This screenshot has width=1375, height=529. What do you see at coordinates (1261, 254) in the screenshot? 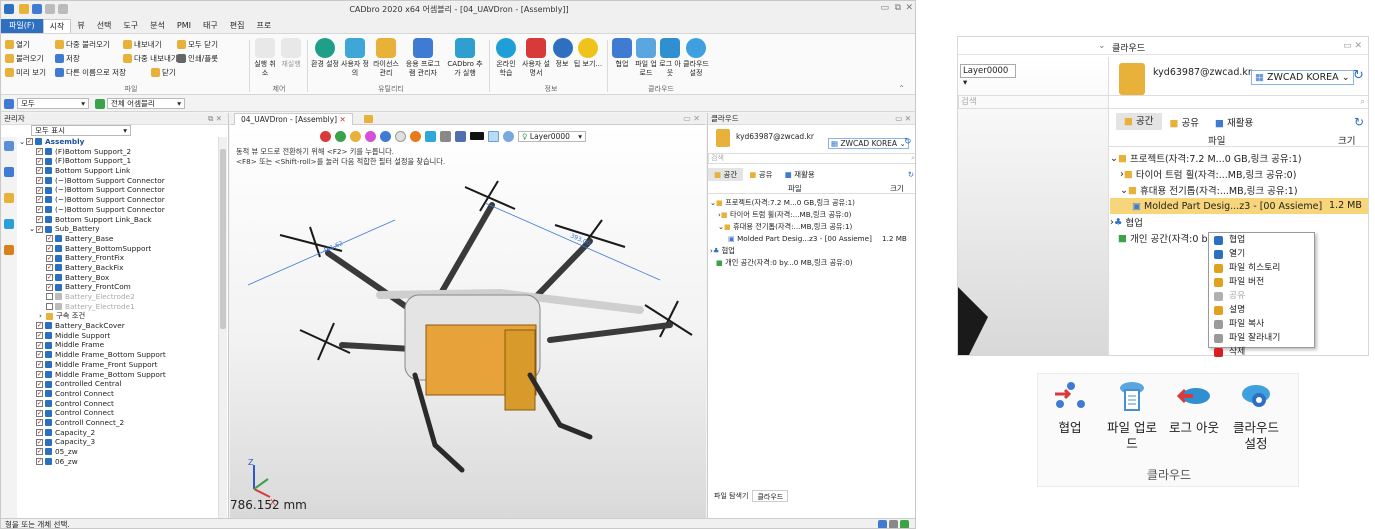
I see `context-menu-item: 열기` at bounding box center [1261, 254].